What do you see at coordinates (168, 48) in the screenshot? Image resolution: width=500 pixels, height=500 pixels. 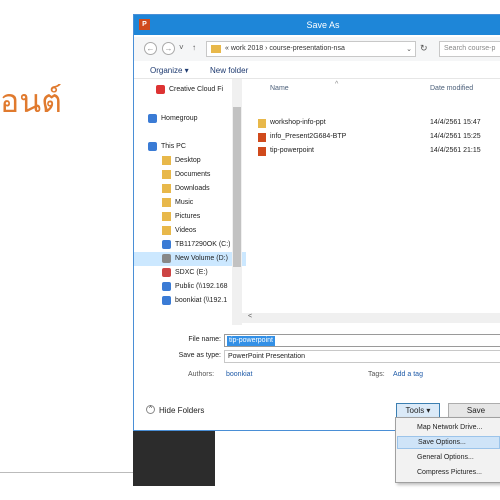 I see `forward-button: →` at bounding box center [168, 48].